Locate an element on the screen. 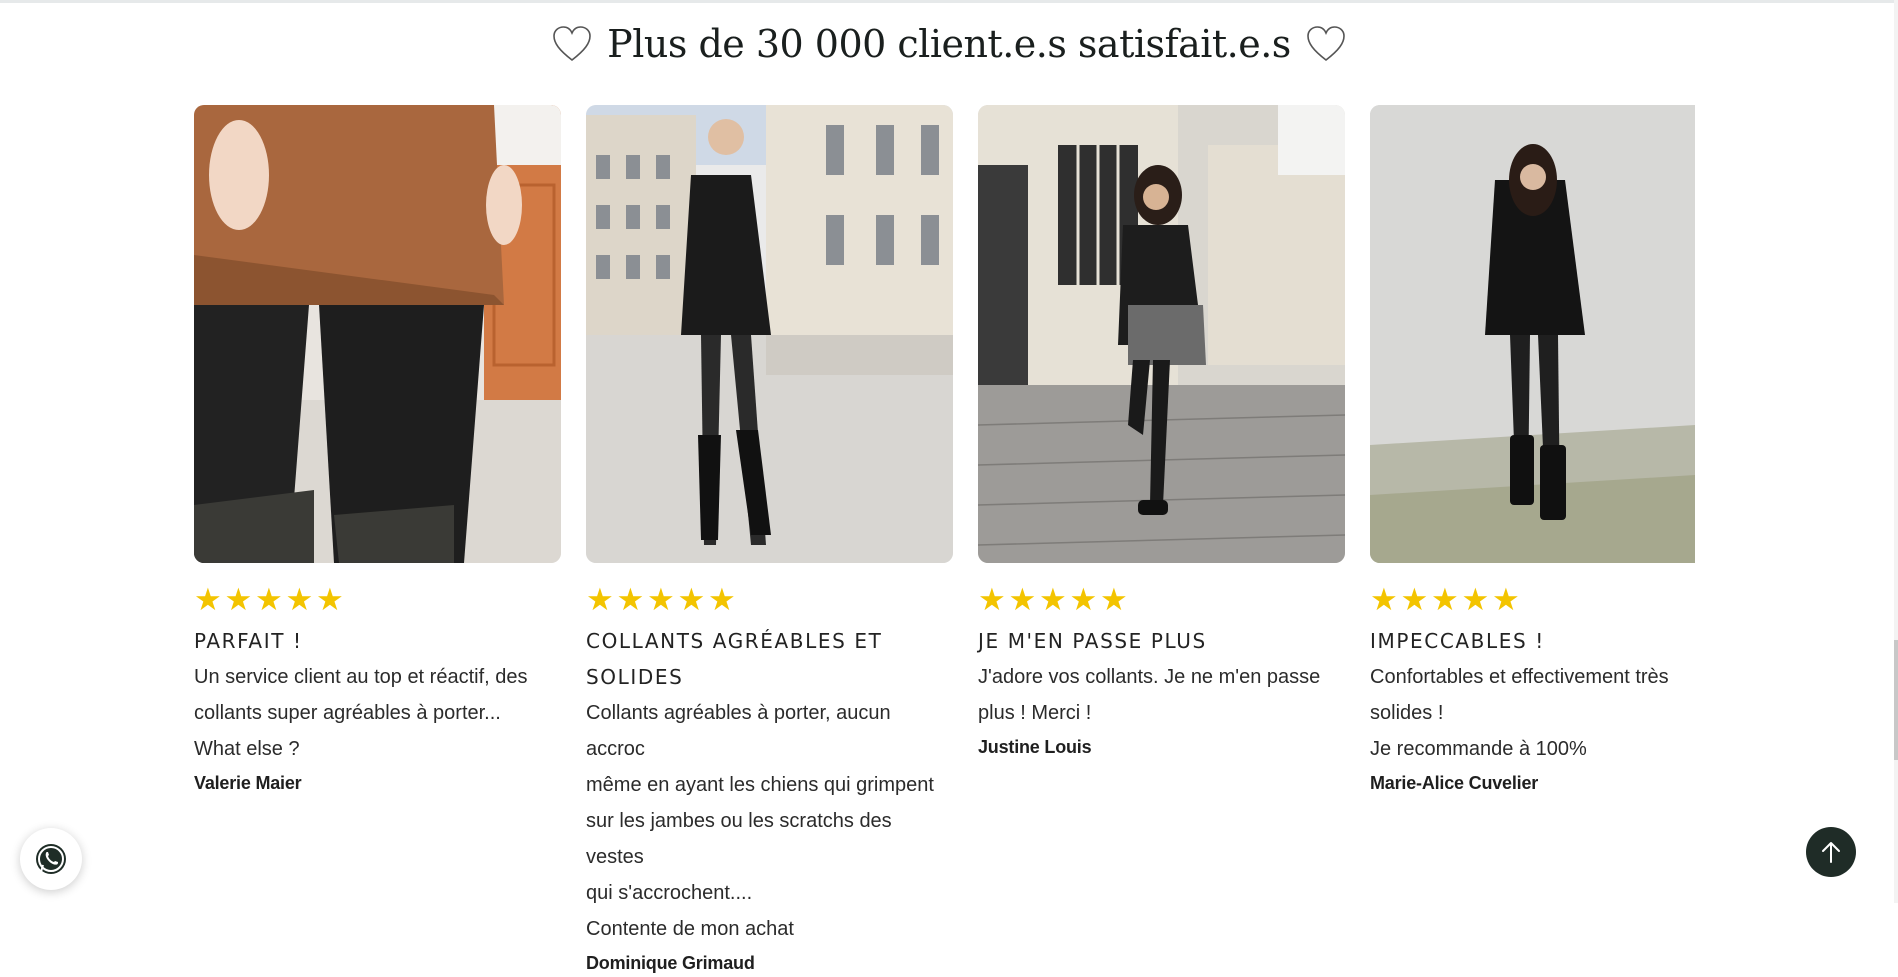  section-heading: Plus de 30 000 client.e.s satisfait.e.s is located at coordinates (949, 44).